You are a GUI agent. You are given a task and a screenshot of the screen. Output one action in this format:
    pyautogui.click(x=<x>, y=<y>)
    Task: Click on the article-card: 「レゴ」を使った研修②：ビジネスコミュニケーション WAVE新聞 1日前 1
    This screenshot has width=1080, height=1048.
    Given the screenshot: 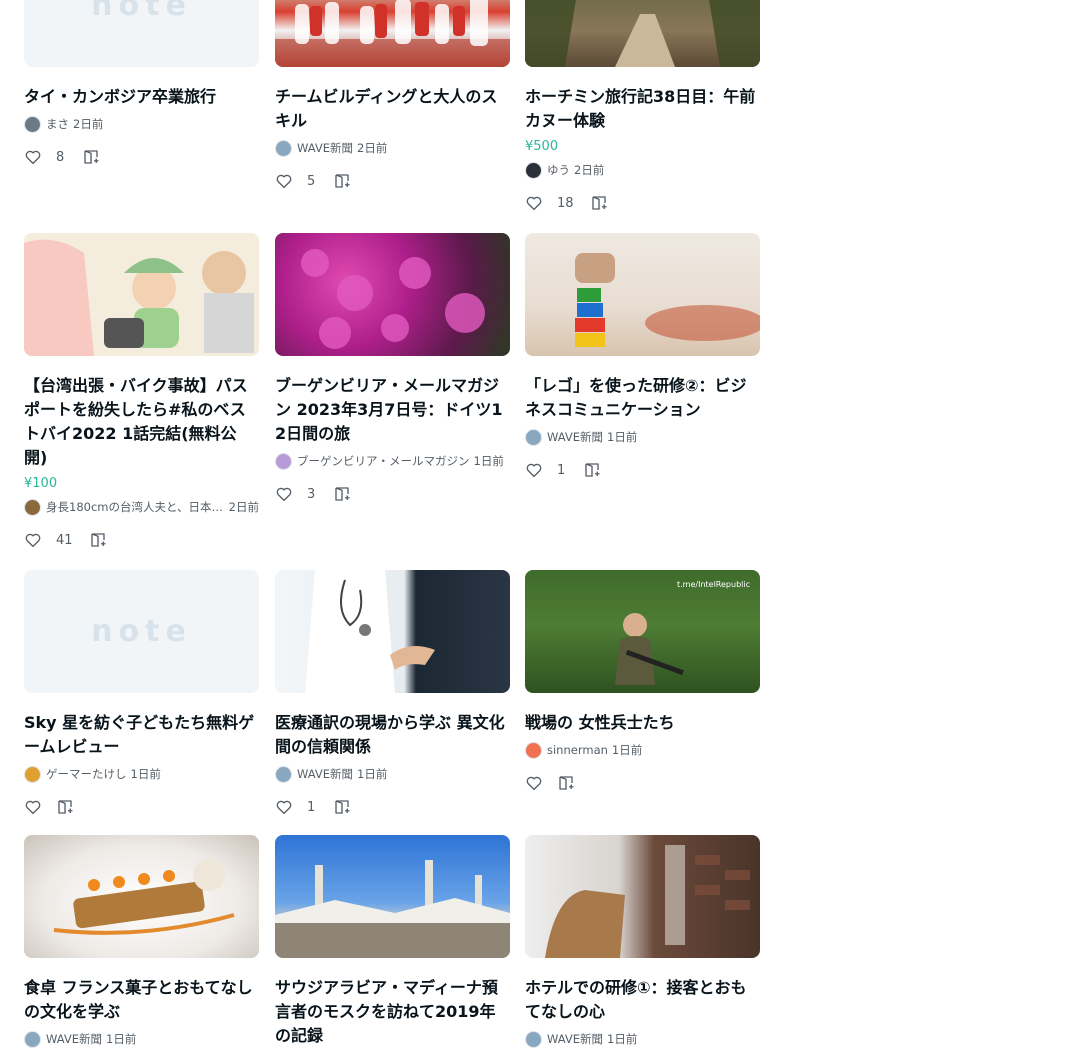 What is the action you would take?
    pyautogui.click(x=642, y=357)
    